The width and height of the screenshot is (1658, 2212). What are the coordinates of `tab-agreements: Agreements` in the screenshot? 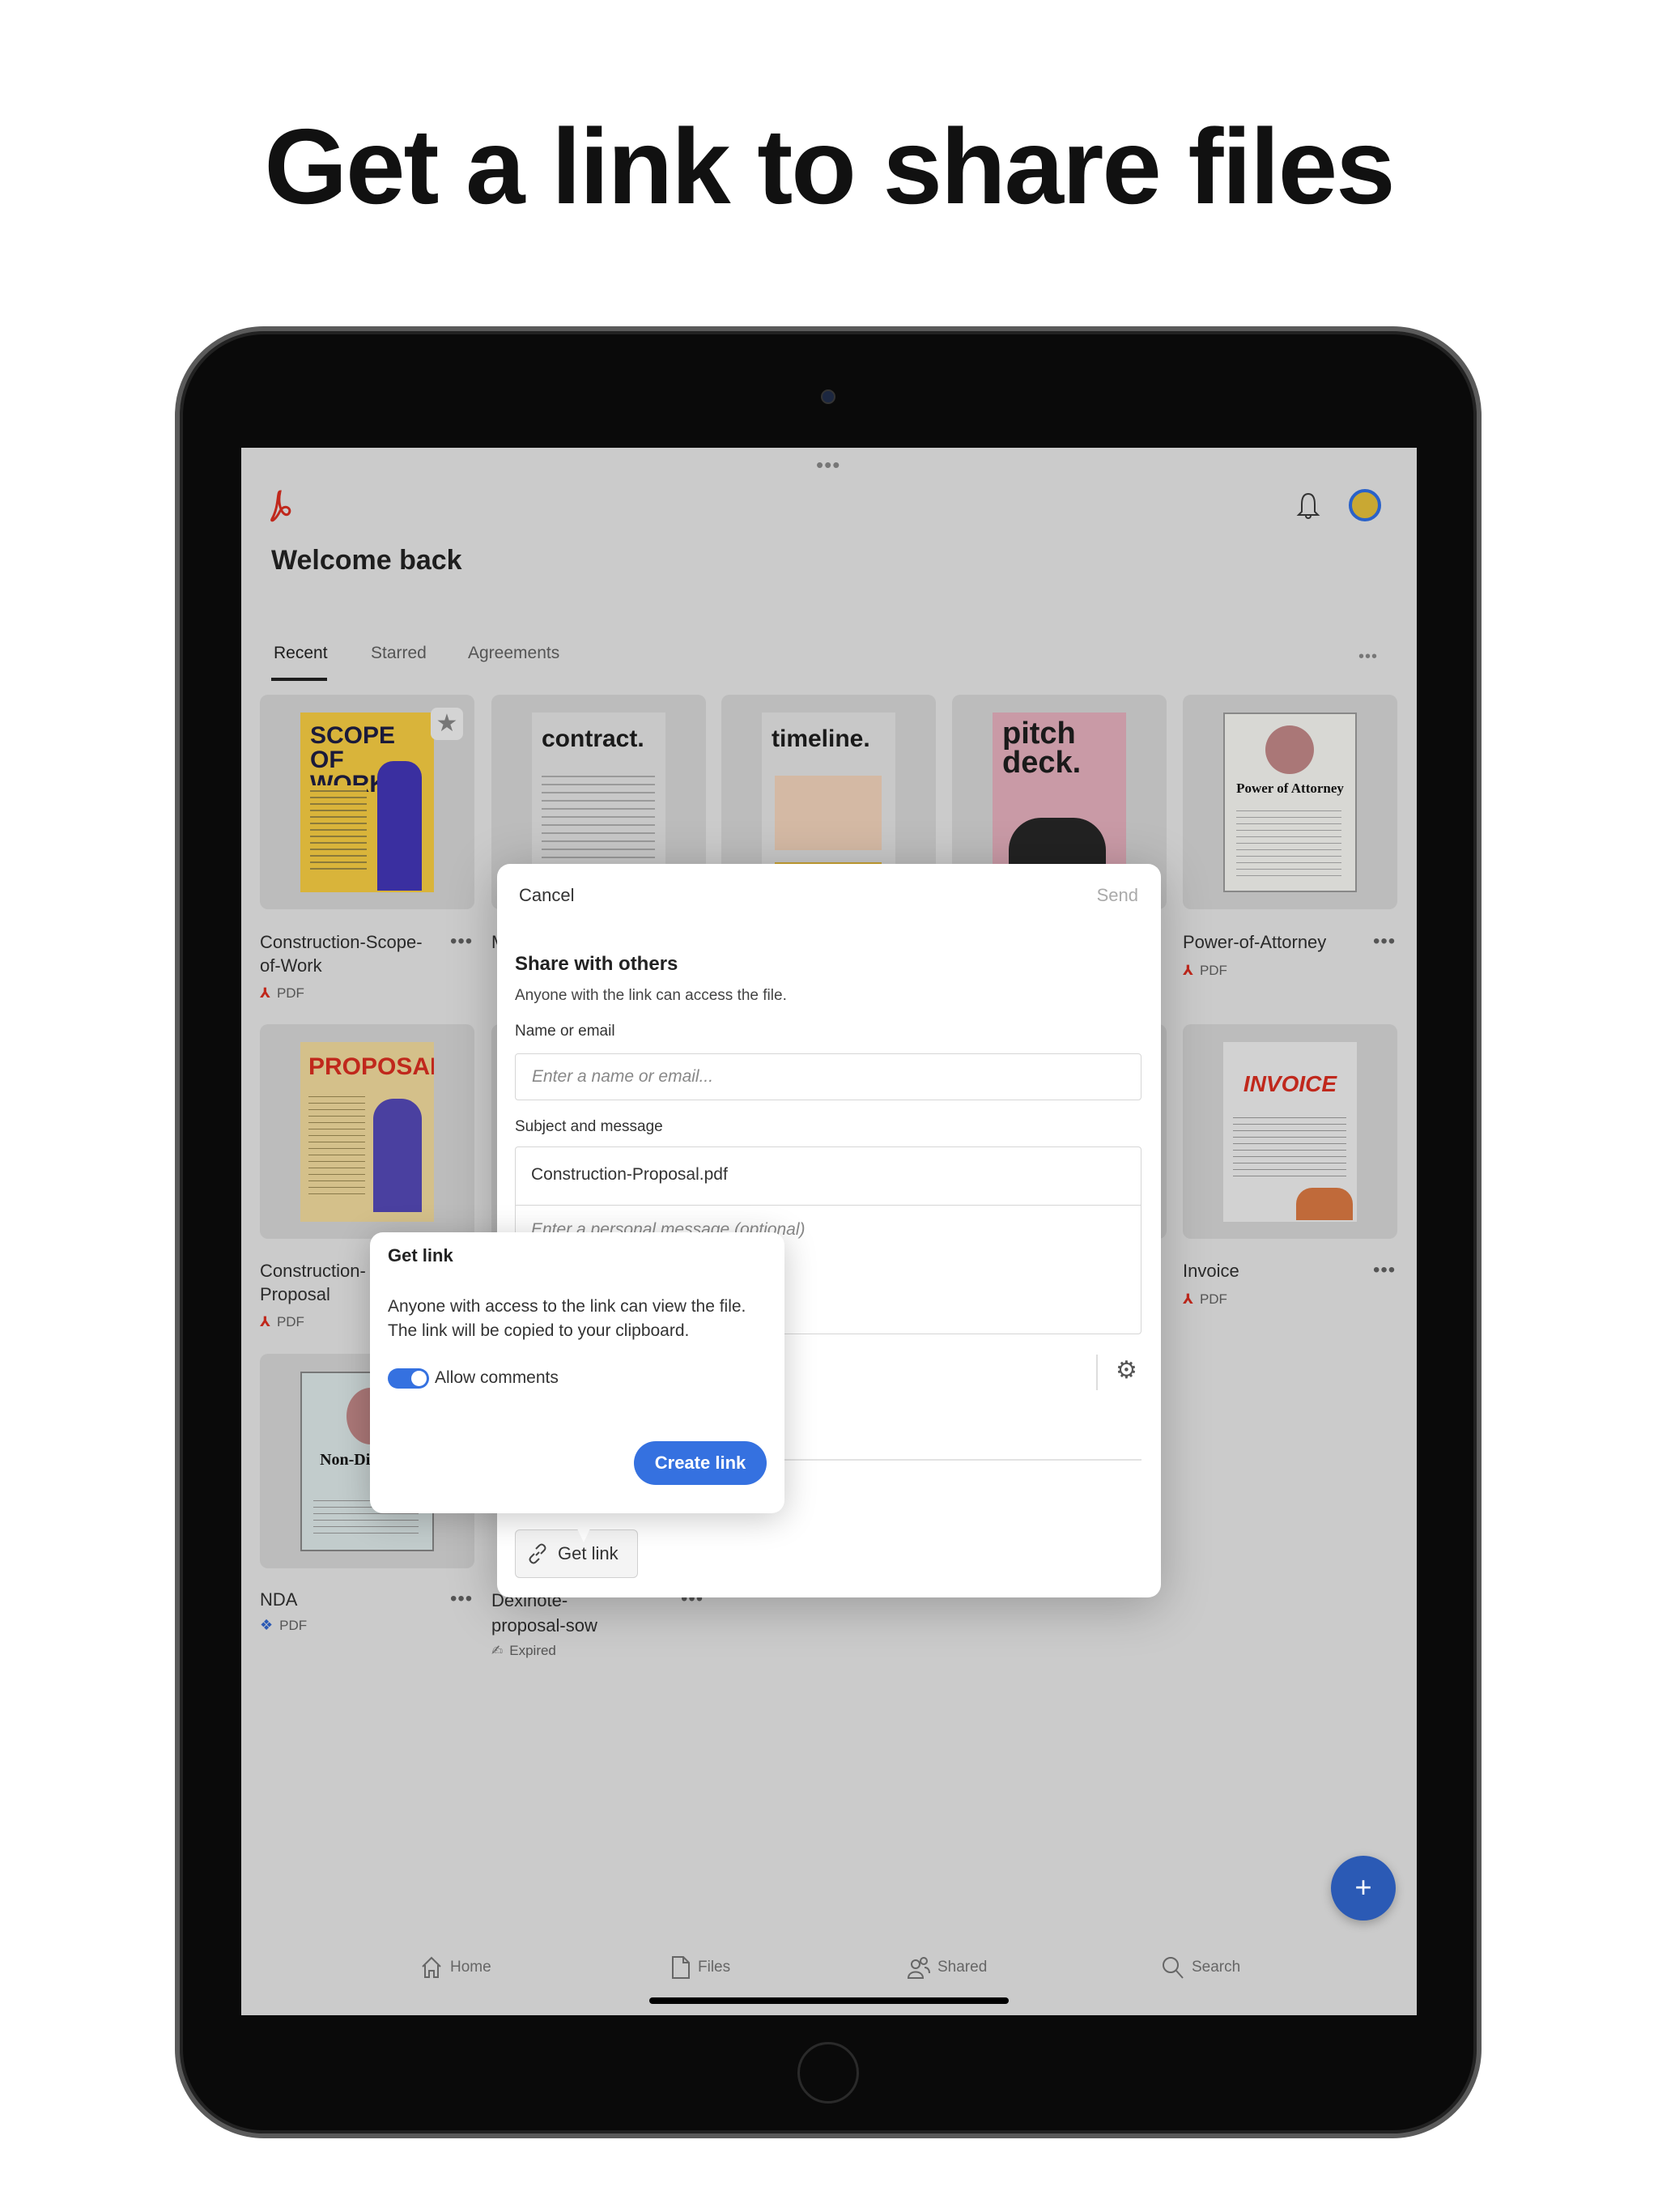 It's located at (513, 653).